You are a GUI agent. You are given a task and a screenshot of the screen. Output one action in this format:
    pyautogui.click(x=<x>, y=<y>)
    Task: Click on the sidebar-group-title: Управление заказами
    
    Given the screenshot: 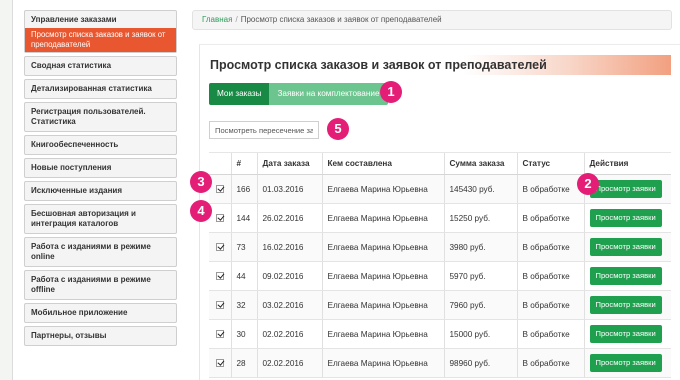 What is the action you would take?
    pyautogui.click(x=100, y=20)
    